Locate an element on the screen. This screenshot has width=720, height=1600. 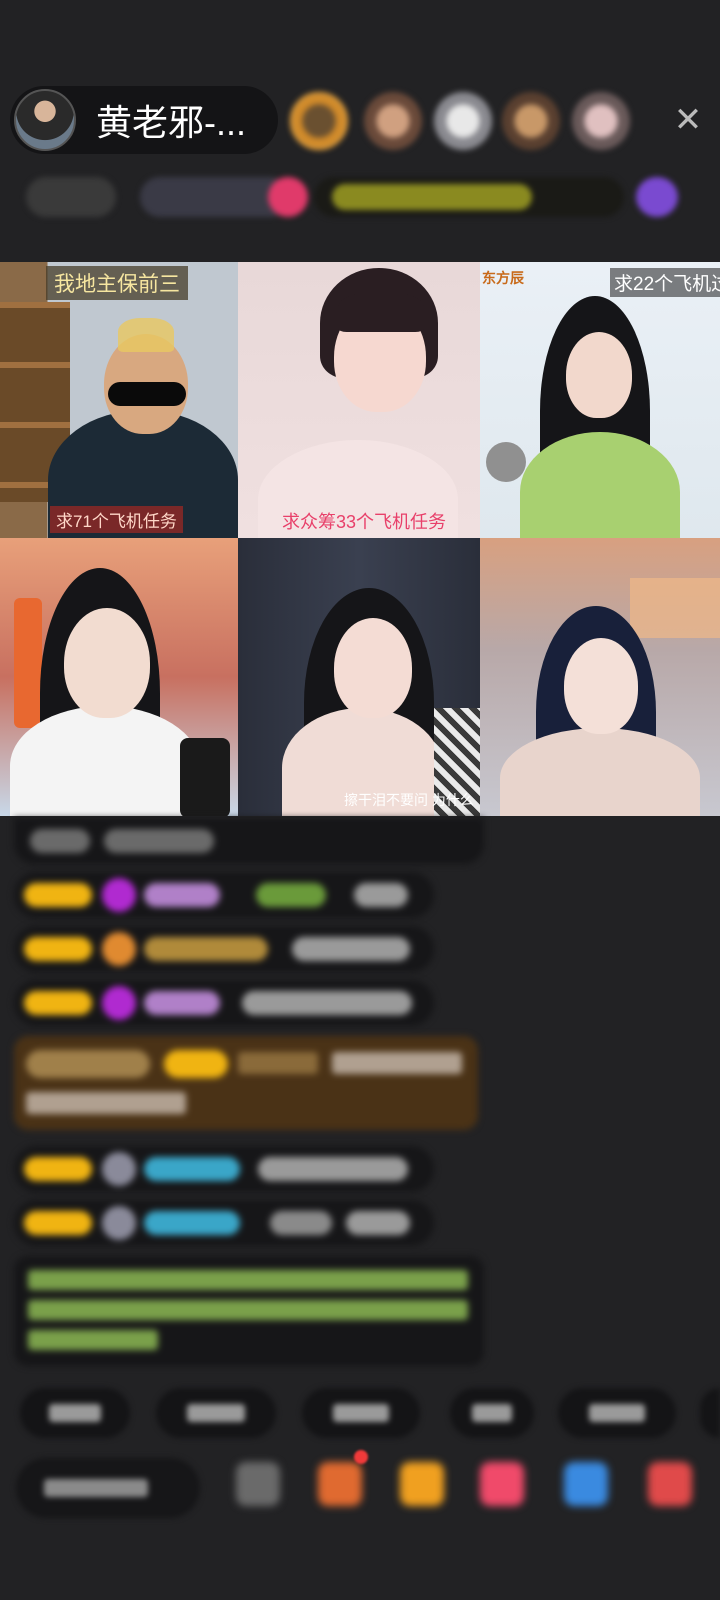
chat-input is located at coordinates (108, 1488).